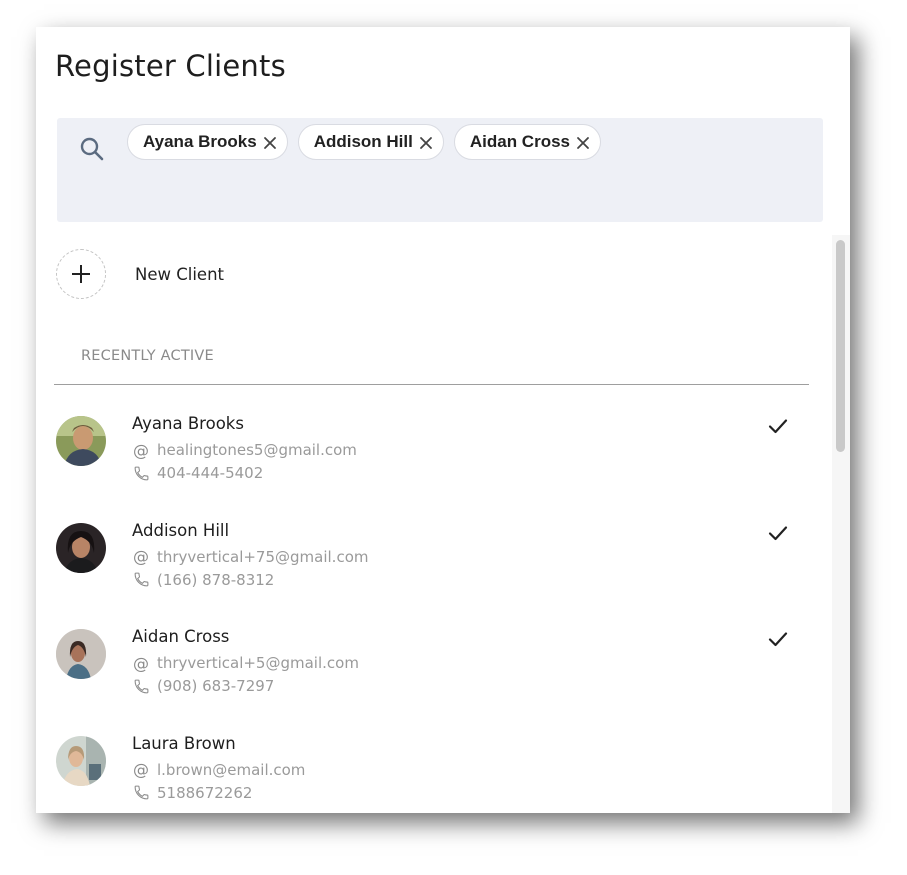 Image resolution: width=907 pixels, height=875 pixels. I want to click on chip-label: Ayana Brooks, so click(200, 141).